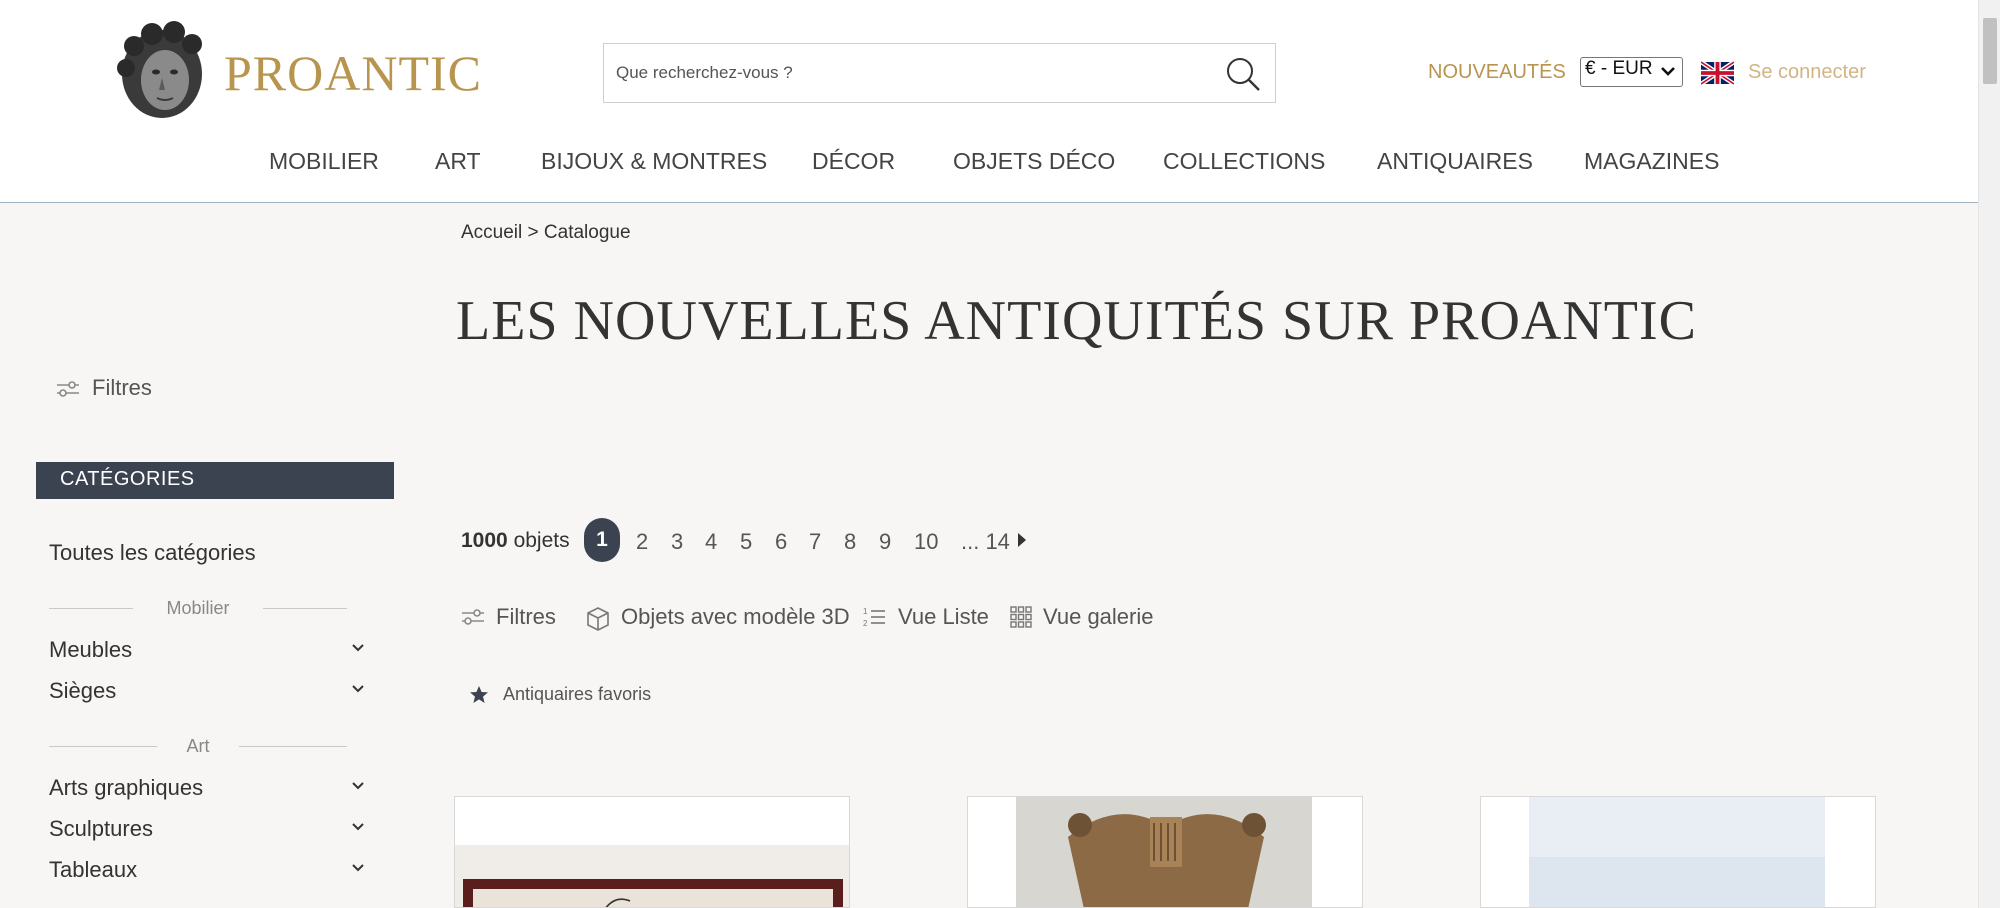 The height and width of the screenshot is (908, 2000). Describe the element at coordinates (491, 232) in the screenshot. I see `breadcrumb-home: Accueil` at that location.